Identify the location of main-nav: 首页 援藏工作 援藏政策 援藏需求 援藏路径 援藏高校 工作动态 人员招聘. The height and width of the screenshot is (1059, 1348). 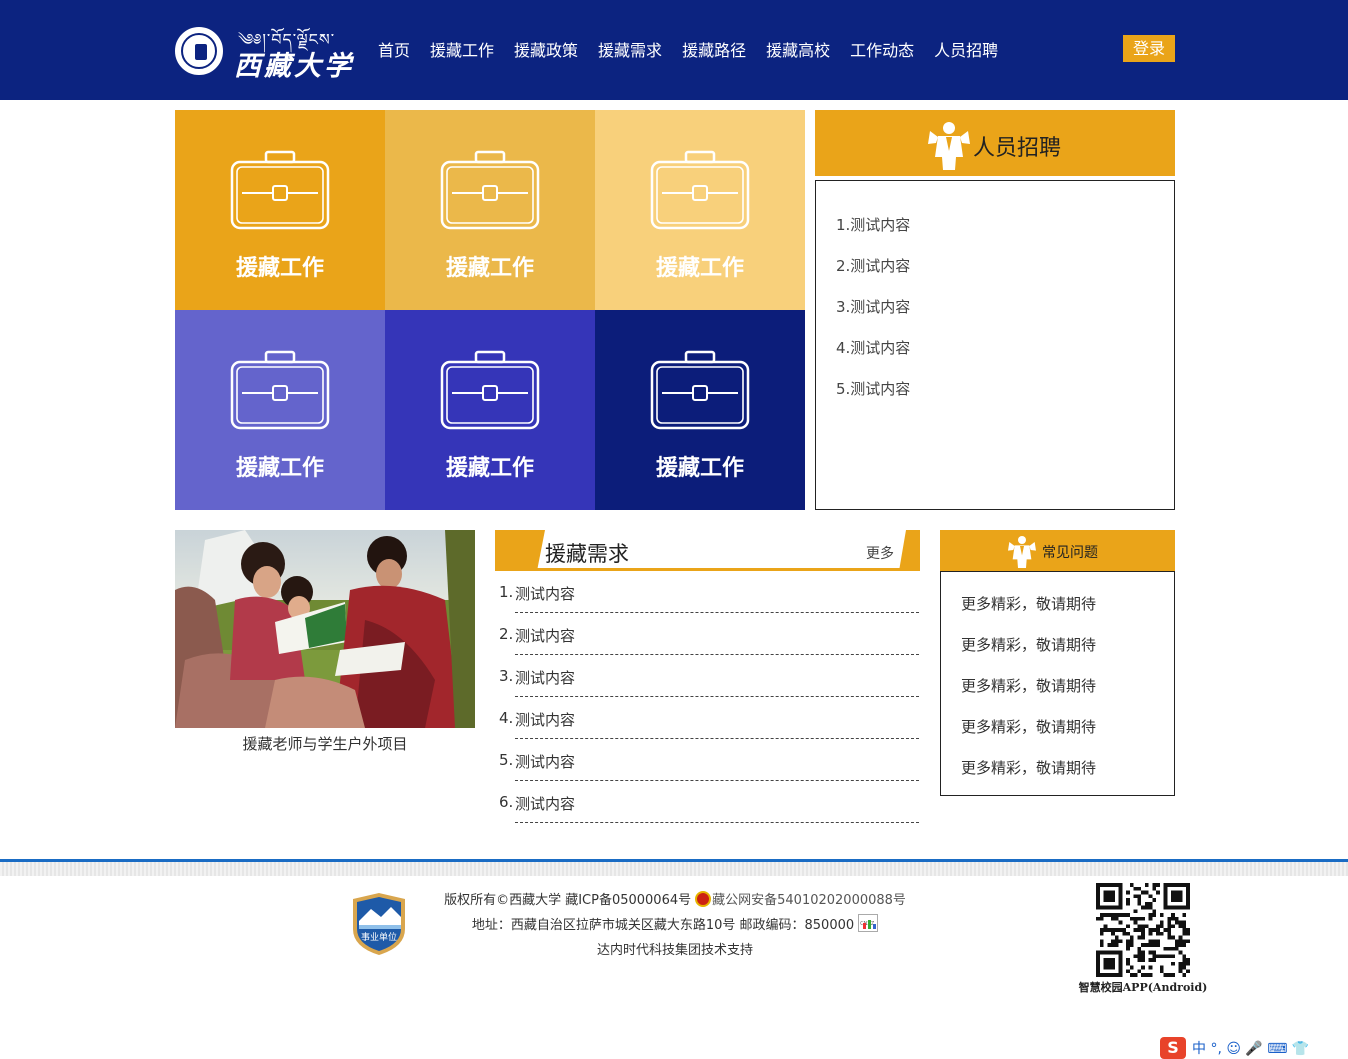
(688, 51).